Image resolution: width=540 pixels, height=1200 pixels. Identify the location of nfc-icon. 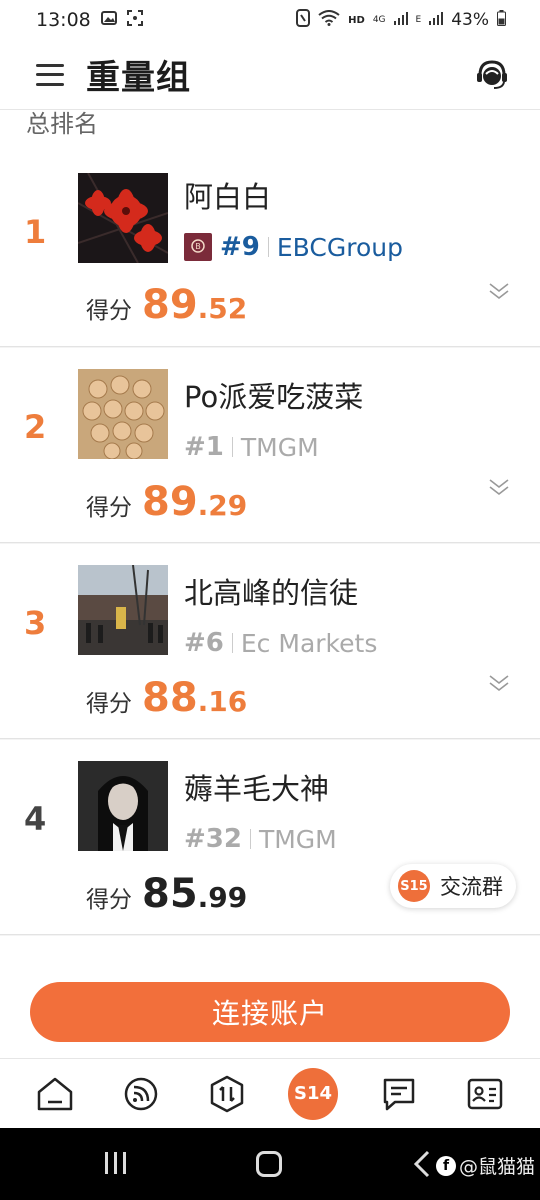
(303, 20).